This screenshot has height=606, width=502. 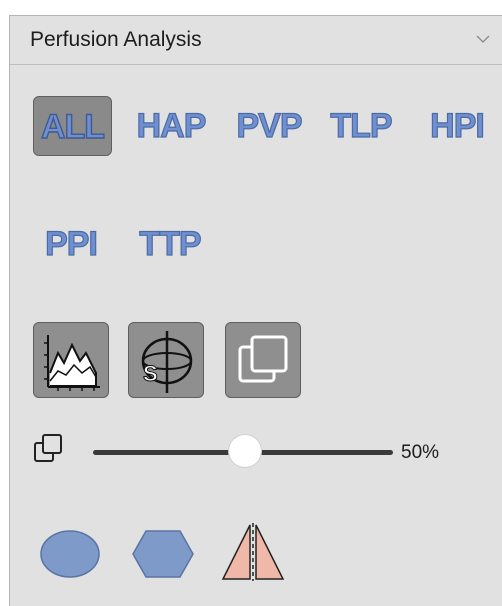 I want to click on perfusion-curve-button, so click(x=71, y=360).